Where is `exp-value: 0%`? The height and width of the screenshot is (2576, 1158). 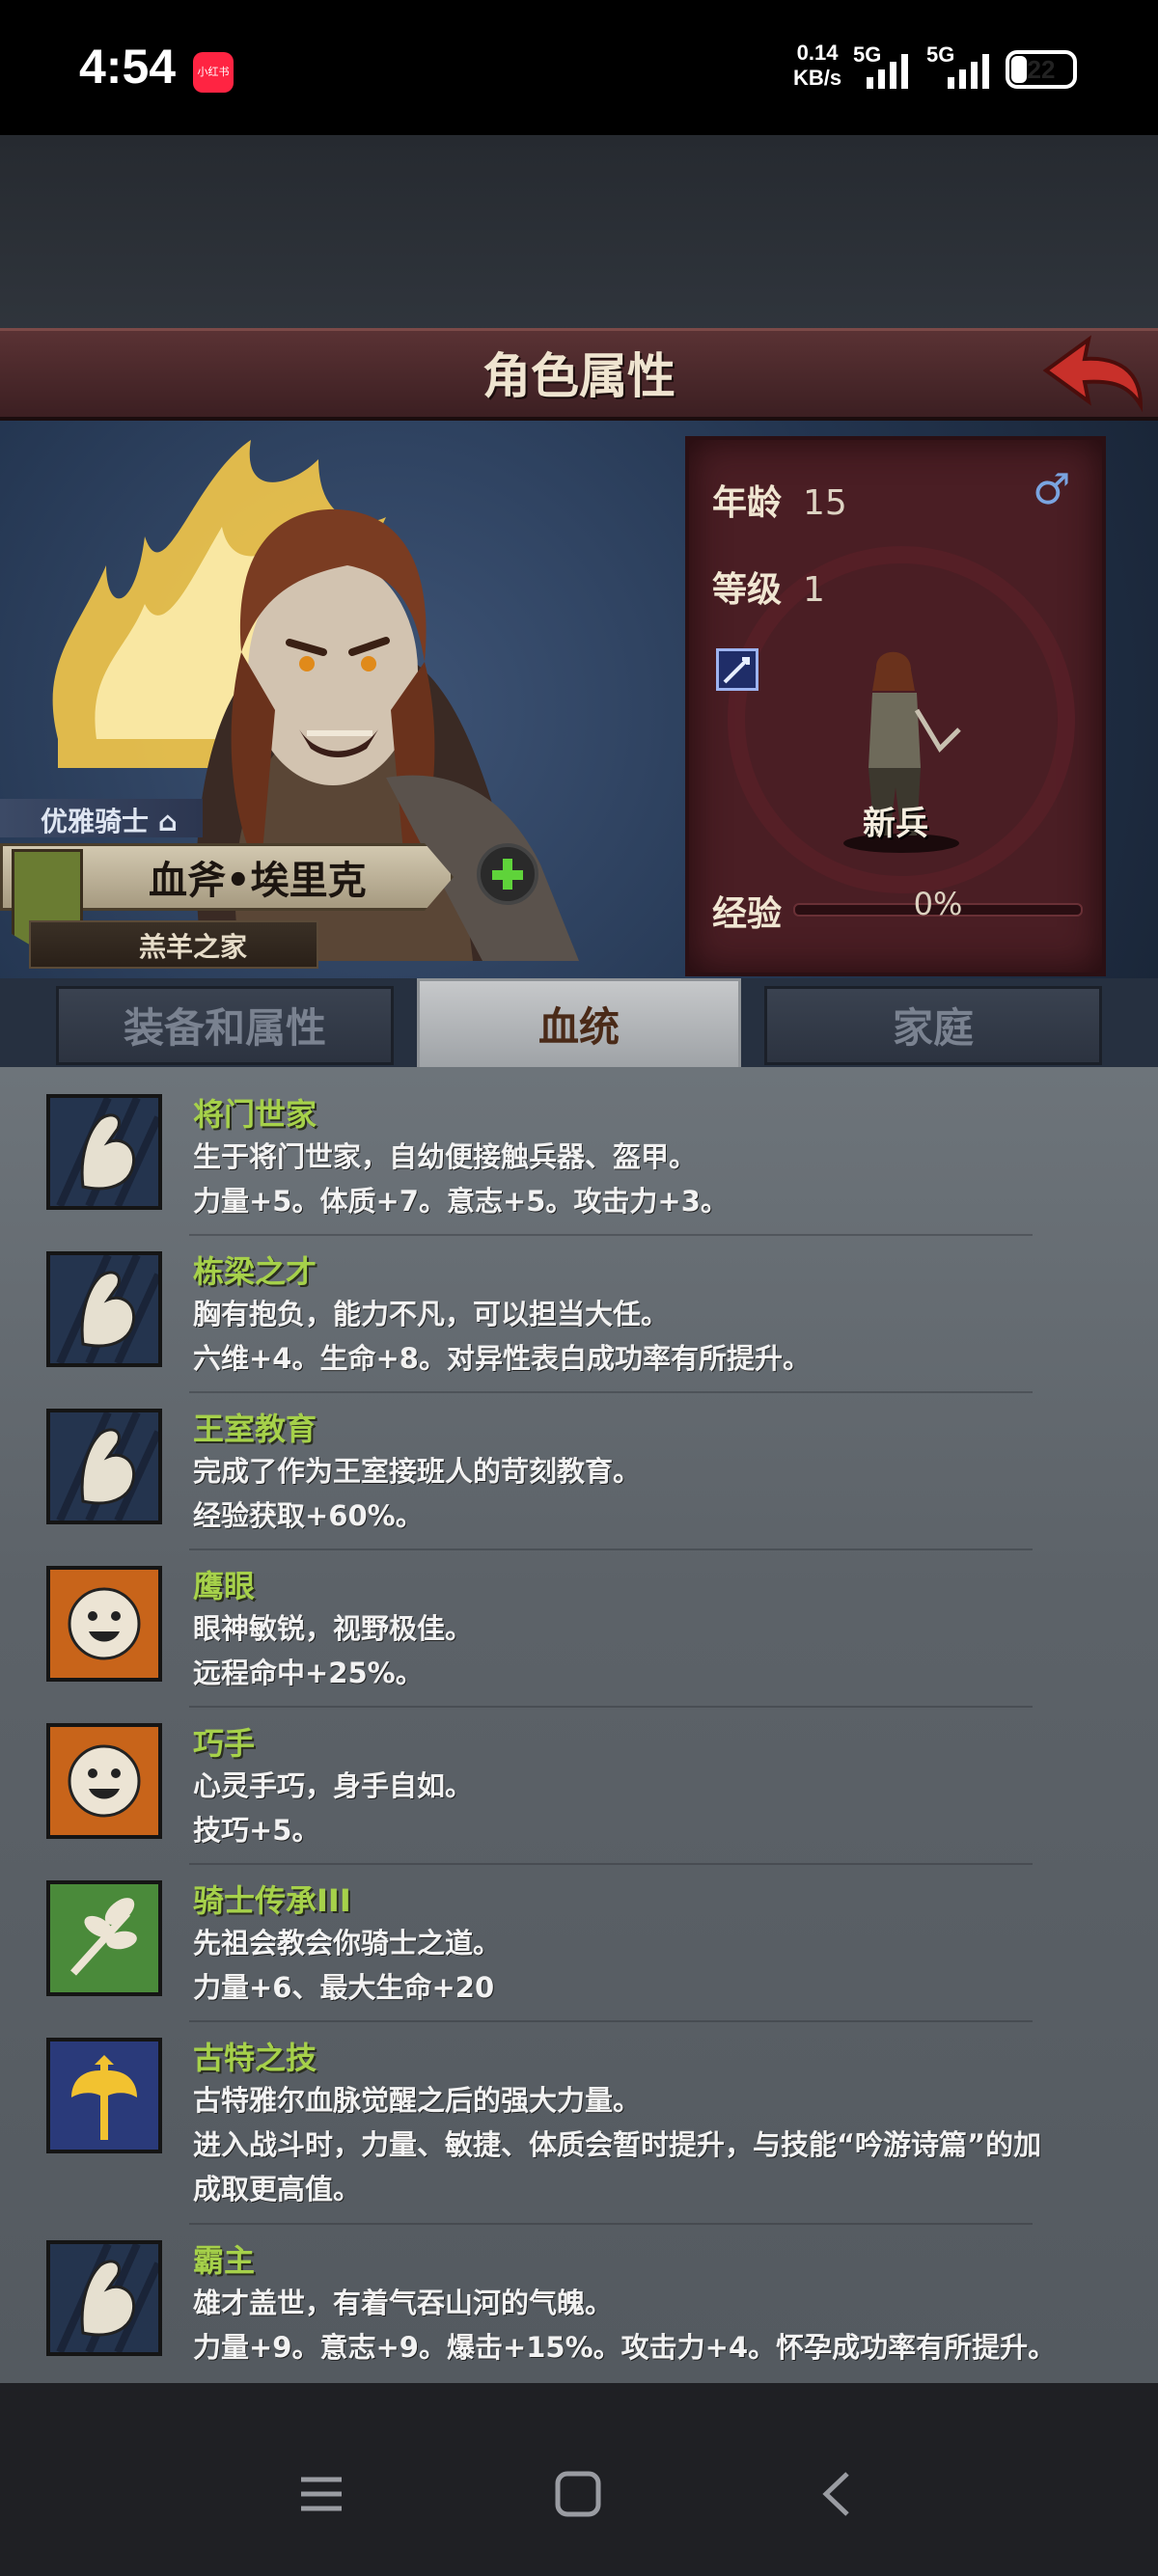 exp-value: 0% is located at coordinates (938, 904).